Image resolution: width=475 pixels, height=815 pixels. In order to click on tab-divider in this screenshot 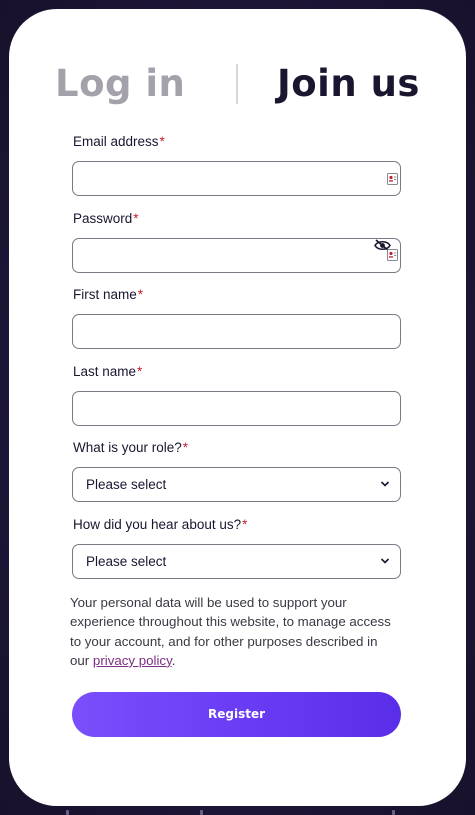, I will do `click(237, 84)`.